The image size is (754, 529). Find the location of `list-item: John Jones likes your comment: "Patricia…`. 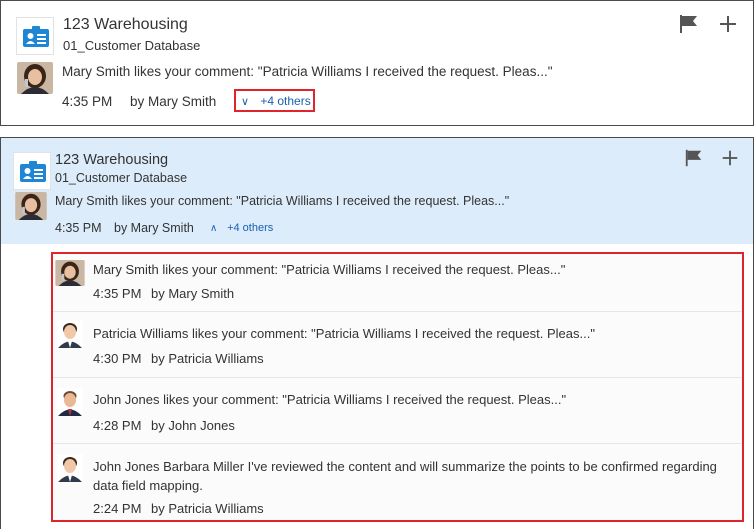

list-item: John Jones likes your comment: "Patricia… is located at coordinates (397, 410).